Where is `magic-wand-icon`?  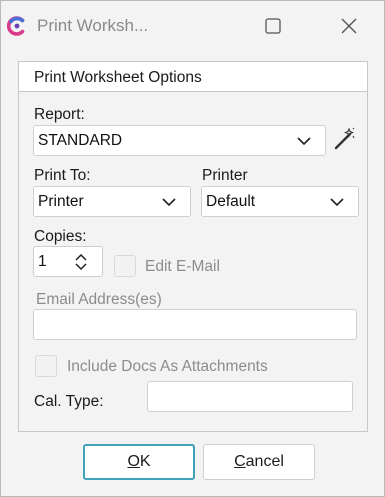
magic-wand-icon is located at coordinates (345, 139).